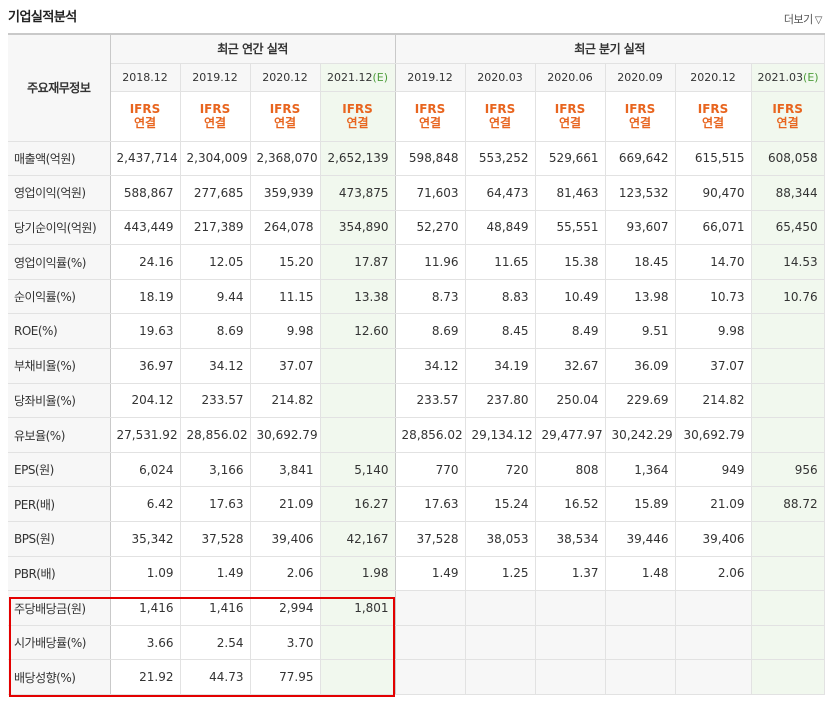  I want to click on period-header: 2020.06, so click(570, 77).